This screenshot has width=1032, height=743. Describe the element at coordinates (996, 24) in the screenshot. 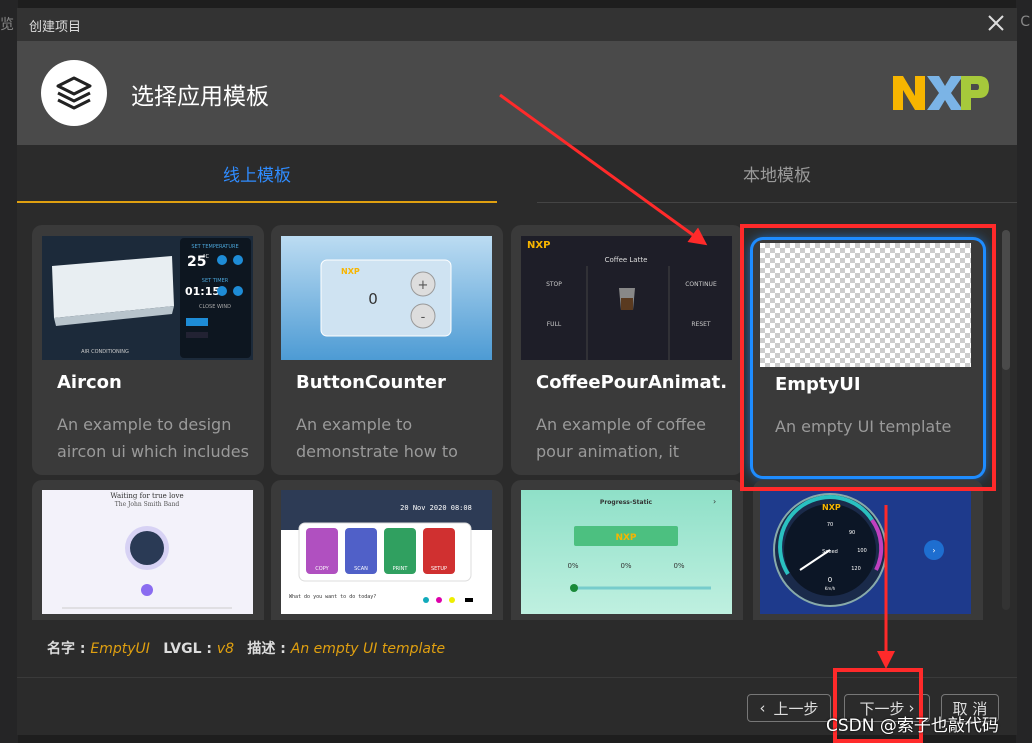

I see `close-icon` at that location.